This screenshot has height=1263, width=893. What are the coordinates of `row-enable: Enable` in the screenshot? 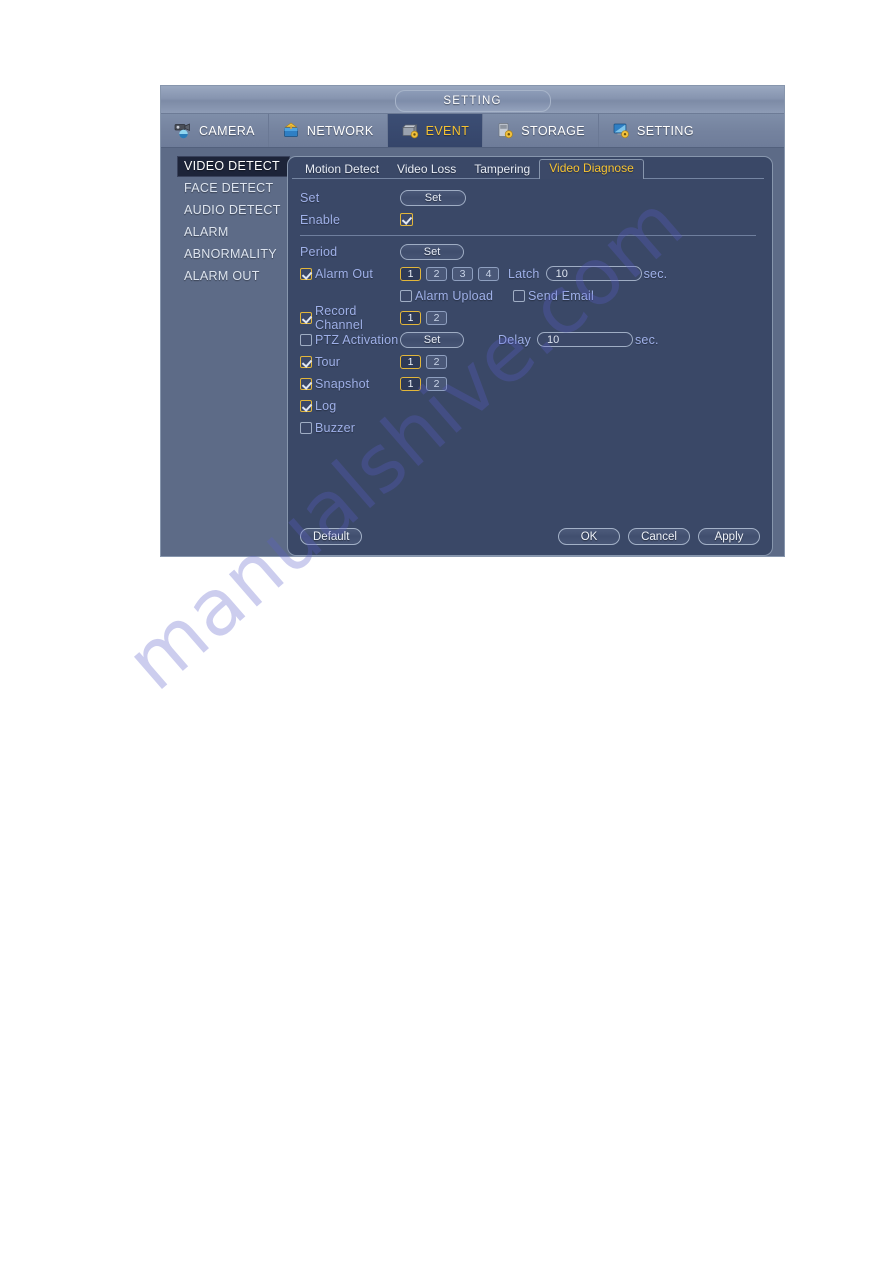 It's located at (536, 219).